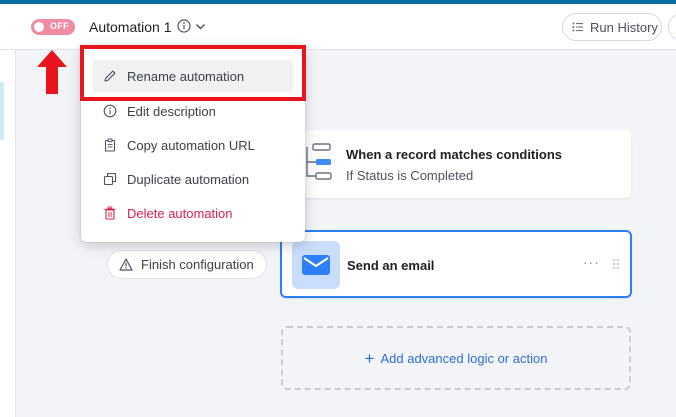 Image resolution: width=676 pixels, height=417 pixels. I want to click on email-tile, so click(316, 265).